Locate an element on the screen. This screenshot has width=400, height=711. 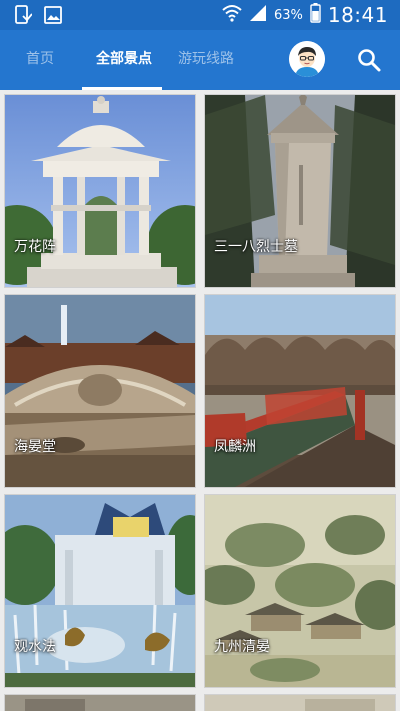
clock: 18:41 is located at coordinates (357, 15).